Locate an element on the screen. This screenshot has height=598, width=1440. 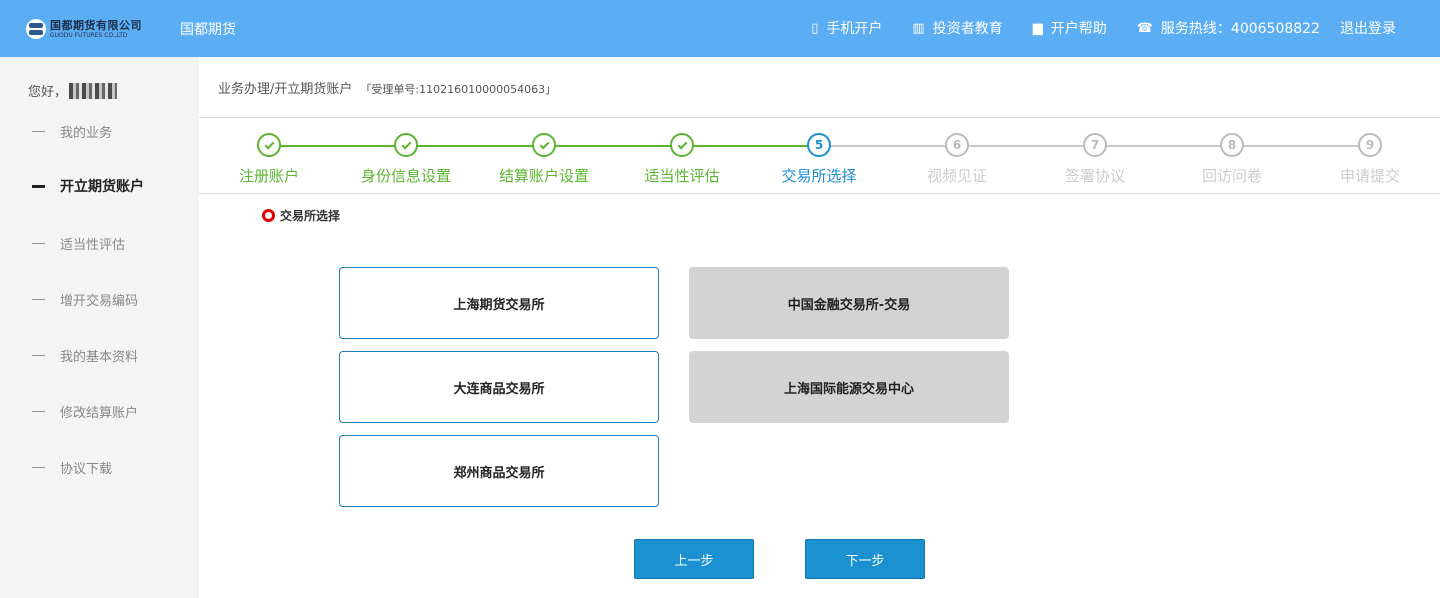
breadcrumb: 业务办理/开立期货账户 「受理单号:110216010000054063」 is located at coordinates (387, 87).